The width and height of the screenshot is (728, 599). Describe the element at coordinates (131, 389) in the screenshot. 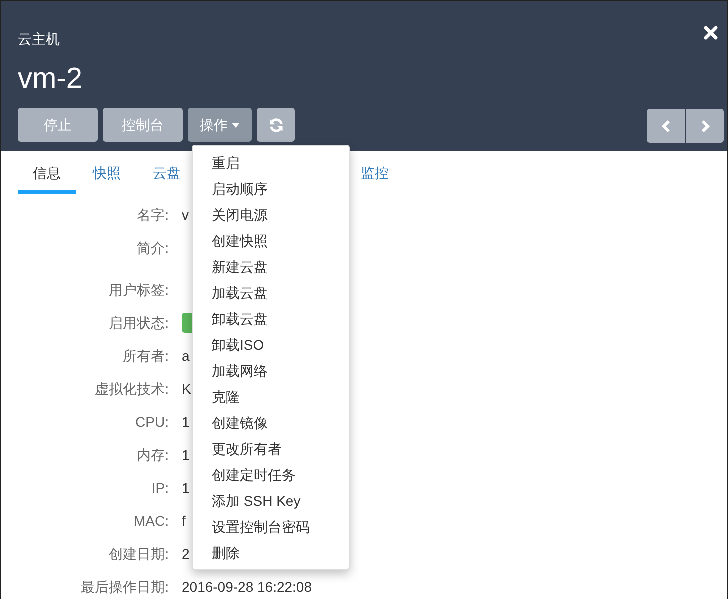

I see `field-label: 虚拟化技术:` at that location.